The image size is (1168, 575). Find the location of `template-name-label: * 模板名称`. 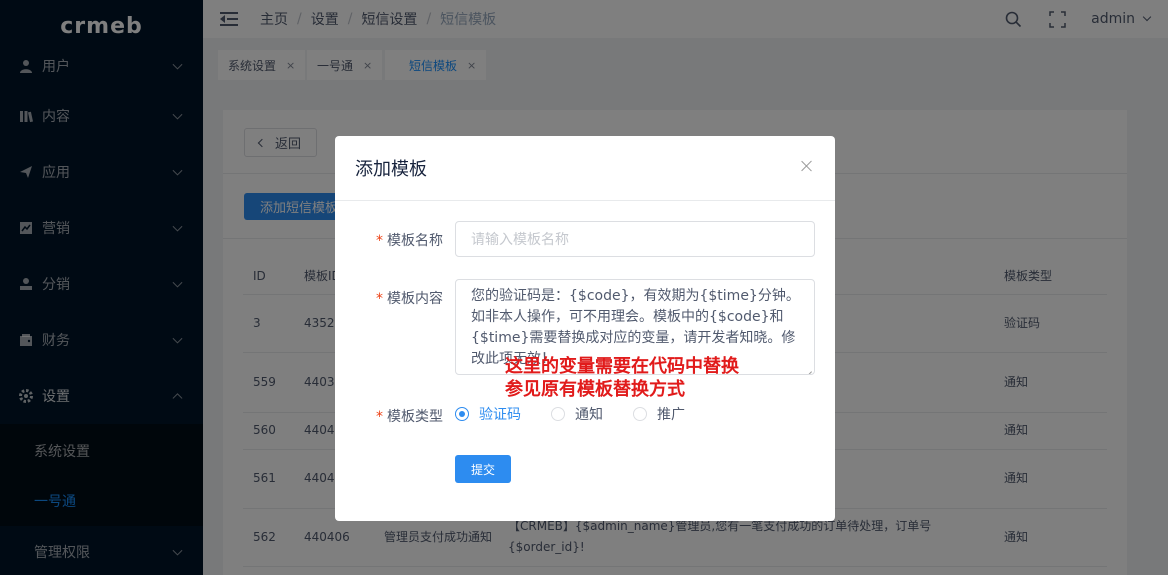

template-name-label: * 模板名称 is located at coordinates (389, 240).